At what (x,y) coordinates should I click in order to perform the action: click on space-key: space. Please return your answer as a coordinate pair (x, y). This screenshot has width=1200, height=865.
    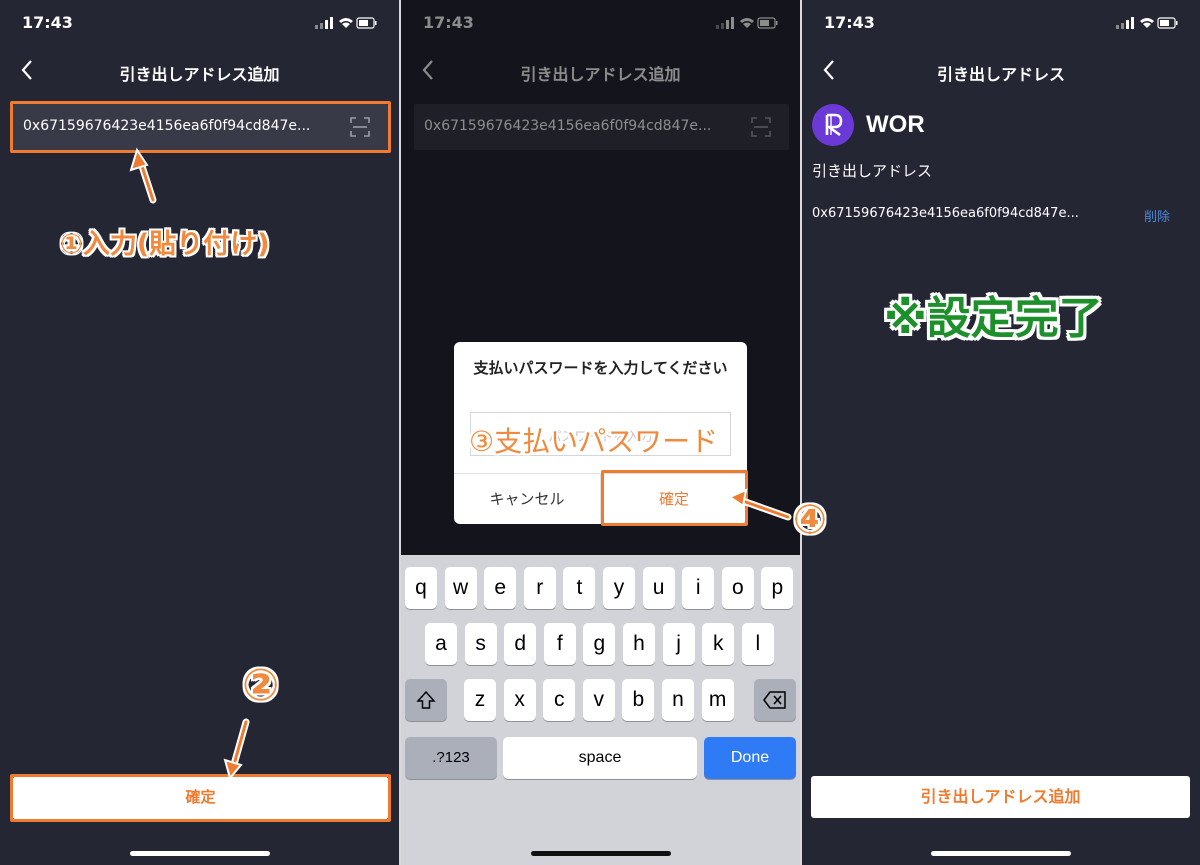
    Looking at the image, I should click on (600, 758).